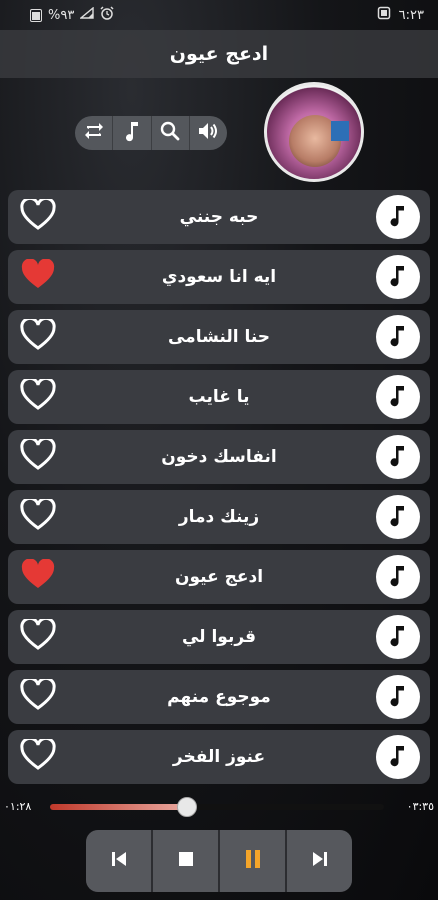 The height and width of the screenshot is (900, 438). I want to click on seek-slider, so click(217, 807).